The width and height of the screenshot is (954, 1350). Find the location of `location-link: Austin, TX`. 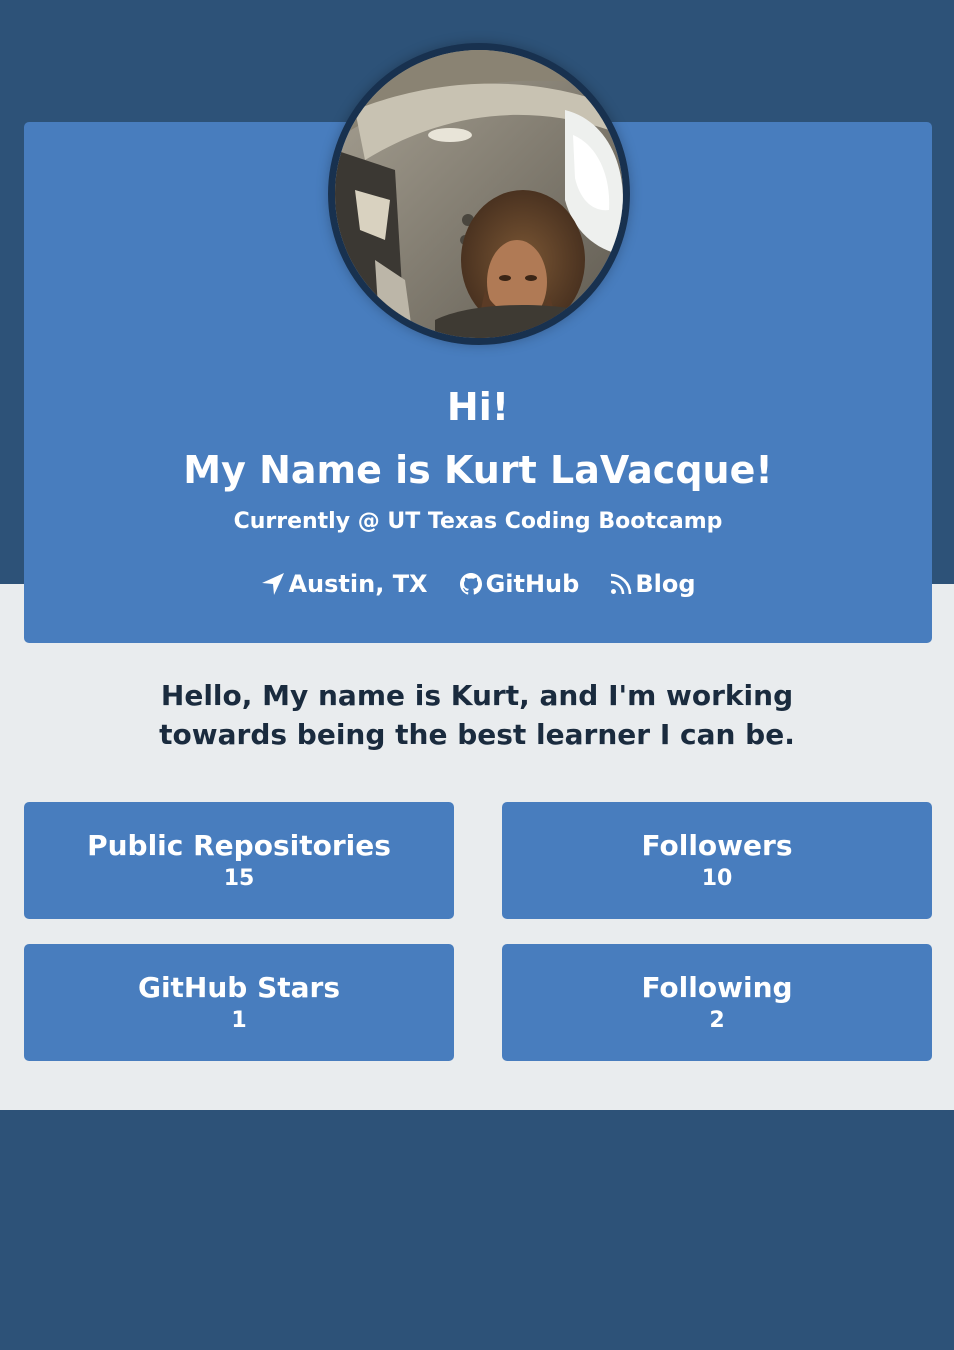

location-link: Austin, TX is located at coordinates (344, 584).